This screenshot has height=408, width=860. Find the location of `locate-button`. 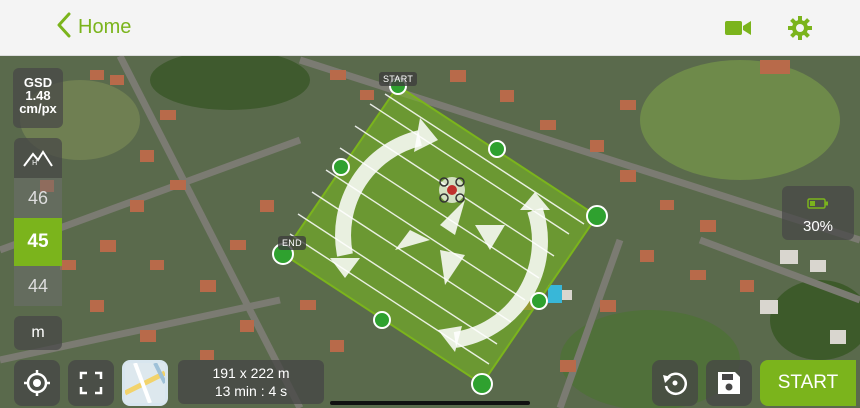

locate-button is located at coordinates (37, 383).